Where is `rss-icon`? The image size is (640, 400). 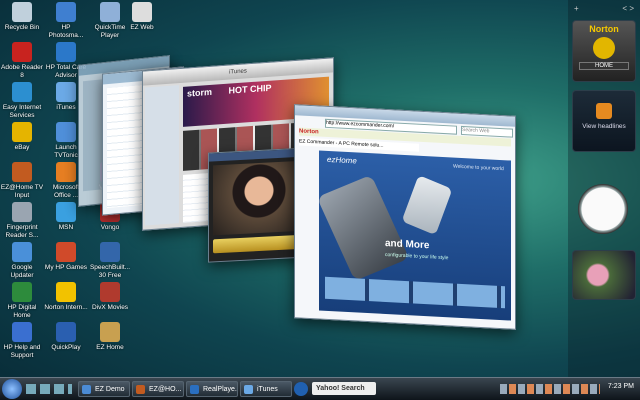
rss-icon is located at coordinates (604, 111).